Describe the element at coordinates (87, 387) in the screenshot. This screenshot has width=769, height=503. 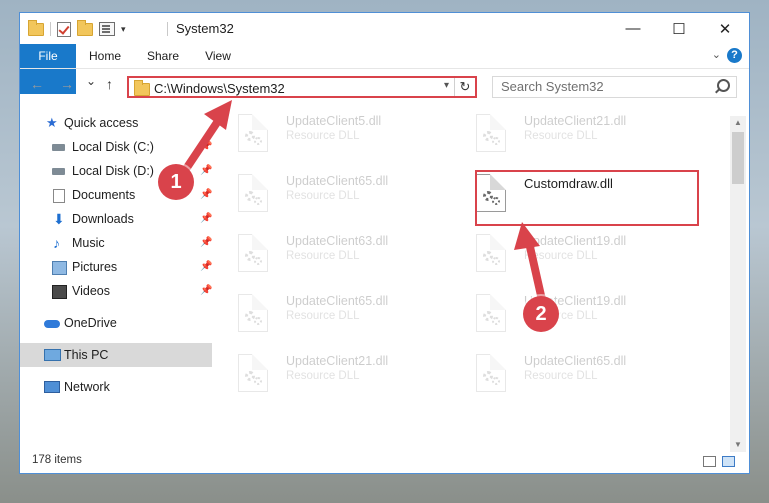
I see `sidebar-item-label: Network` at that location.